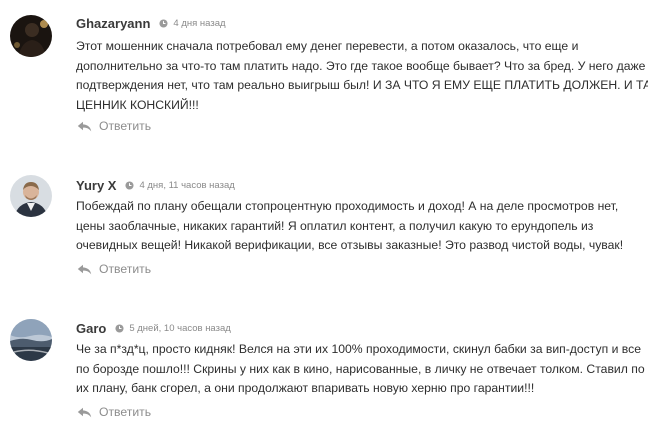 This screenshot has width=648, height=428. I want to click on comment-line: ЦЕННИК КОНСКИЙ!!!, so click(137, 104).